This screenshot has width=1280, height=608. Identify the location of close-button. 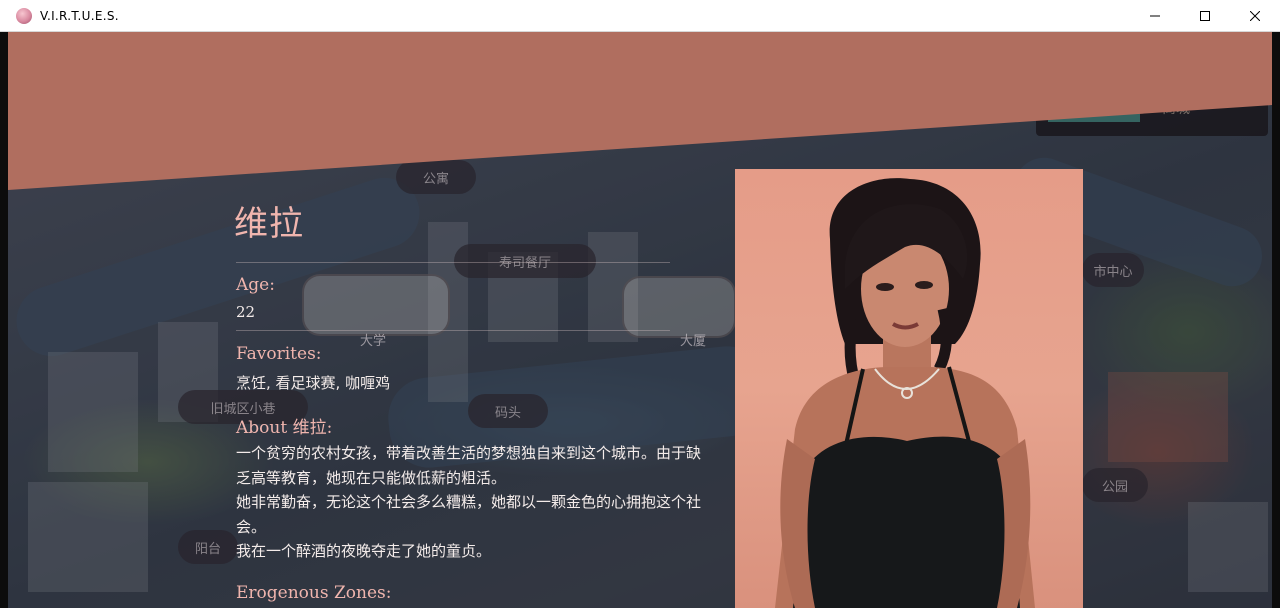
(1255, 16).